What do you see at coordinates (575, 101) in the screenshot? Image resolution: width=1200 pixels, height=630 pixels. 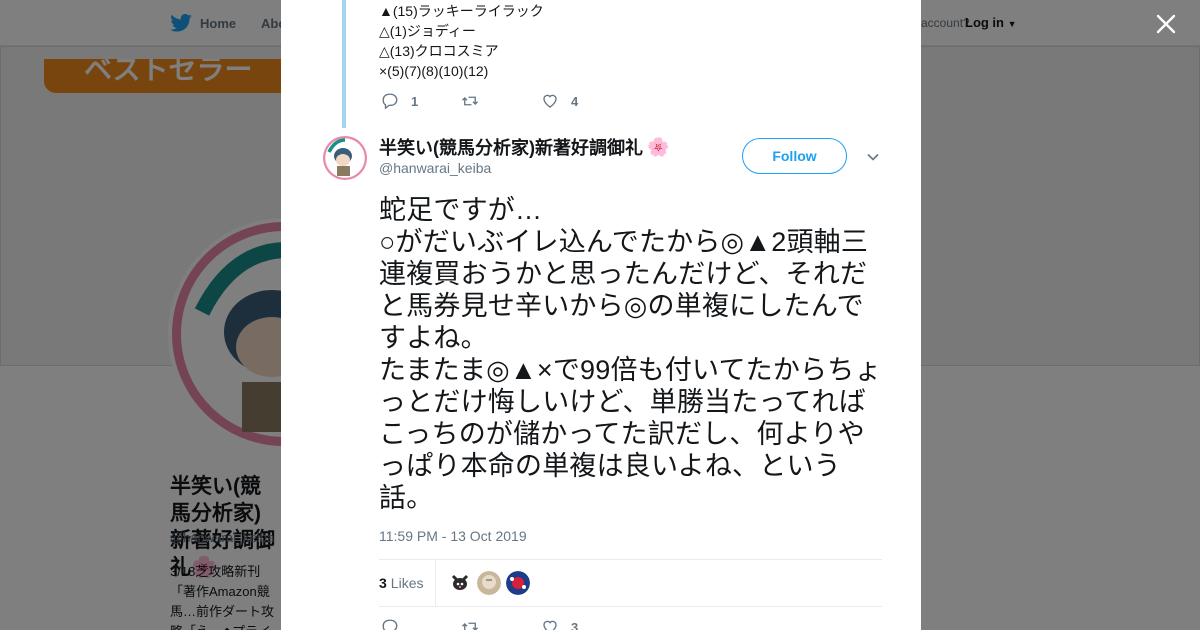 I see `like-count: 4` at bounding box center [575, 101].